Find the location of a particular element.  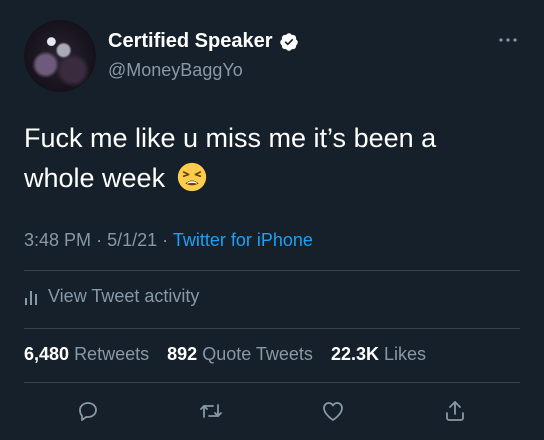

more-options-icon is located at coordinates (508, 39).